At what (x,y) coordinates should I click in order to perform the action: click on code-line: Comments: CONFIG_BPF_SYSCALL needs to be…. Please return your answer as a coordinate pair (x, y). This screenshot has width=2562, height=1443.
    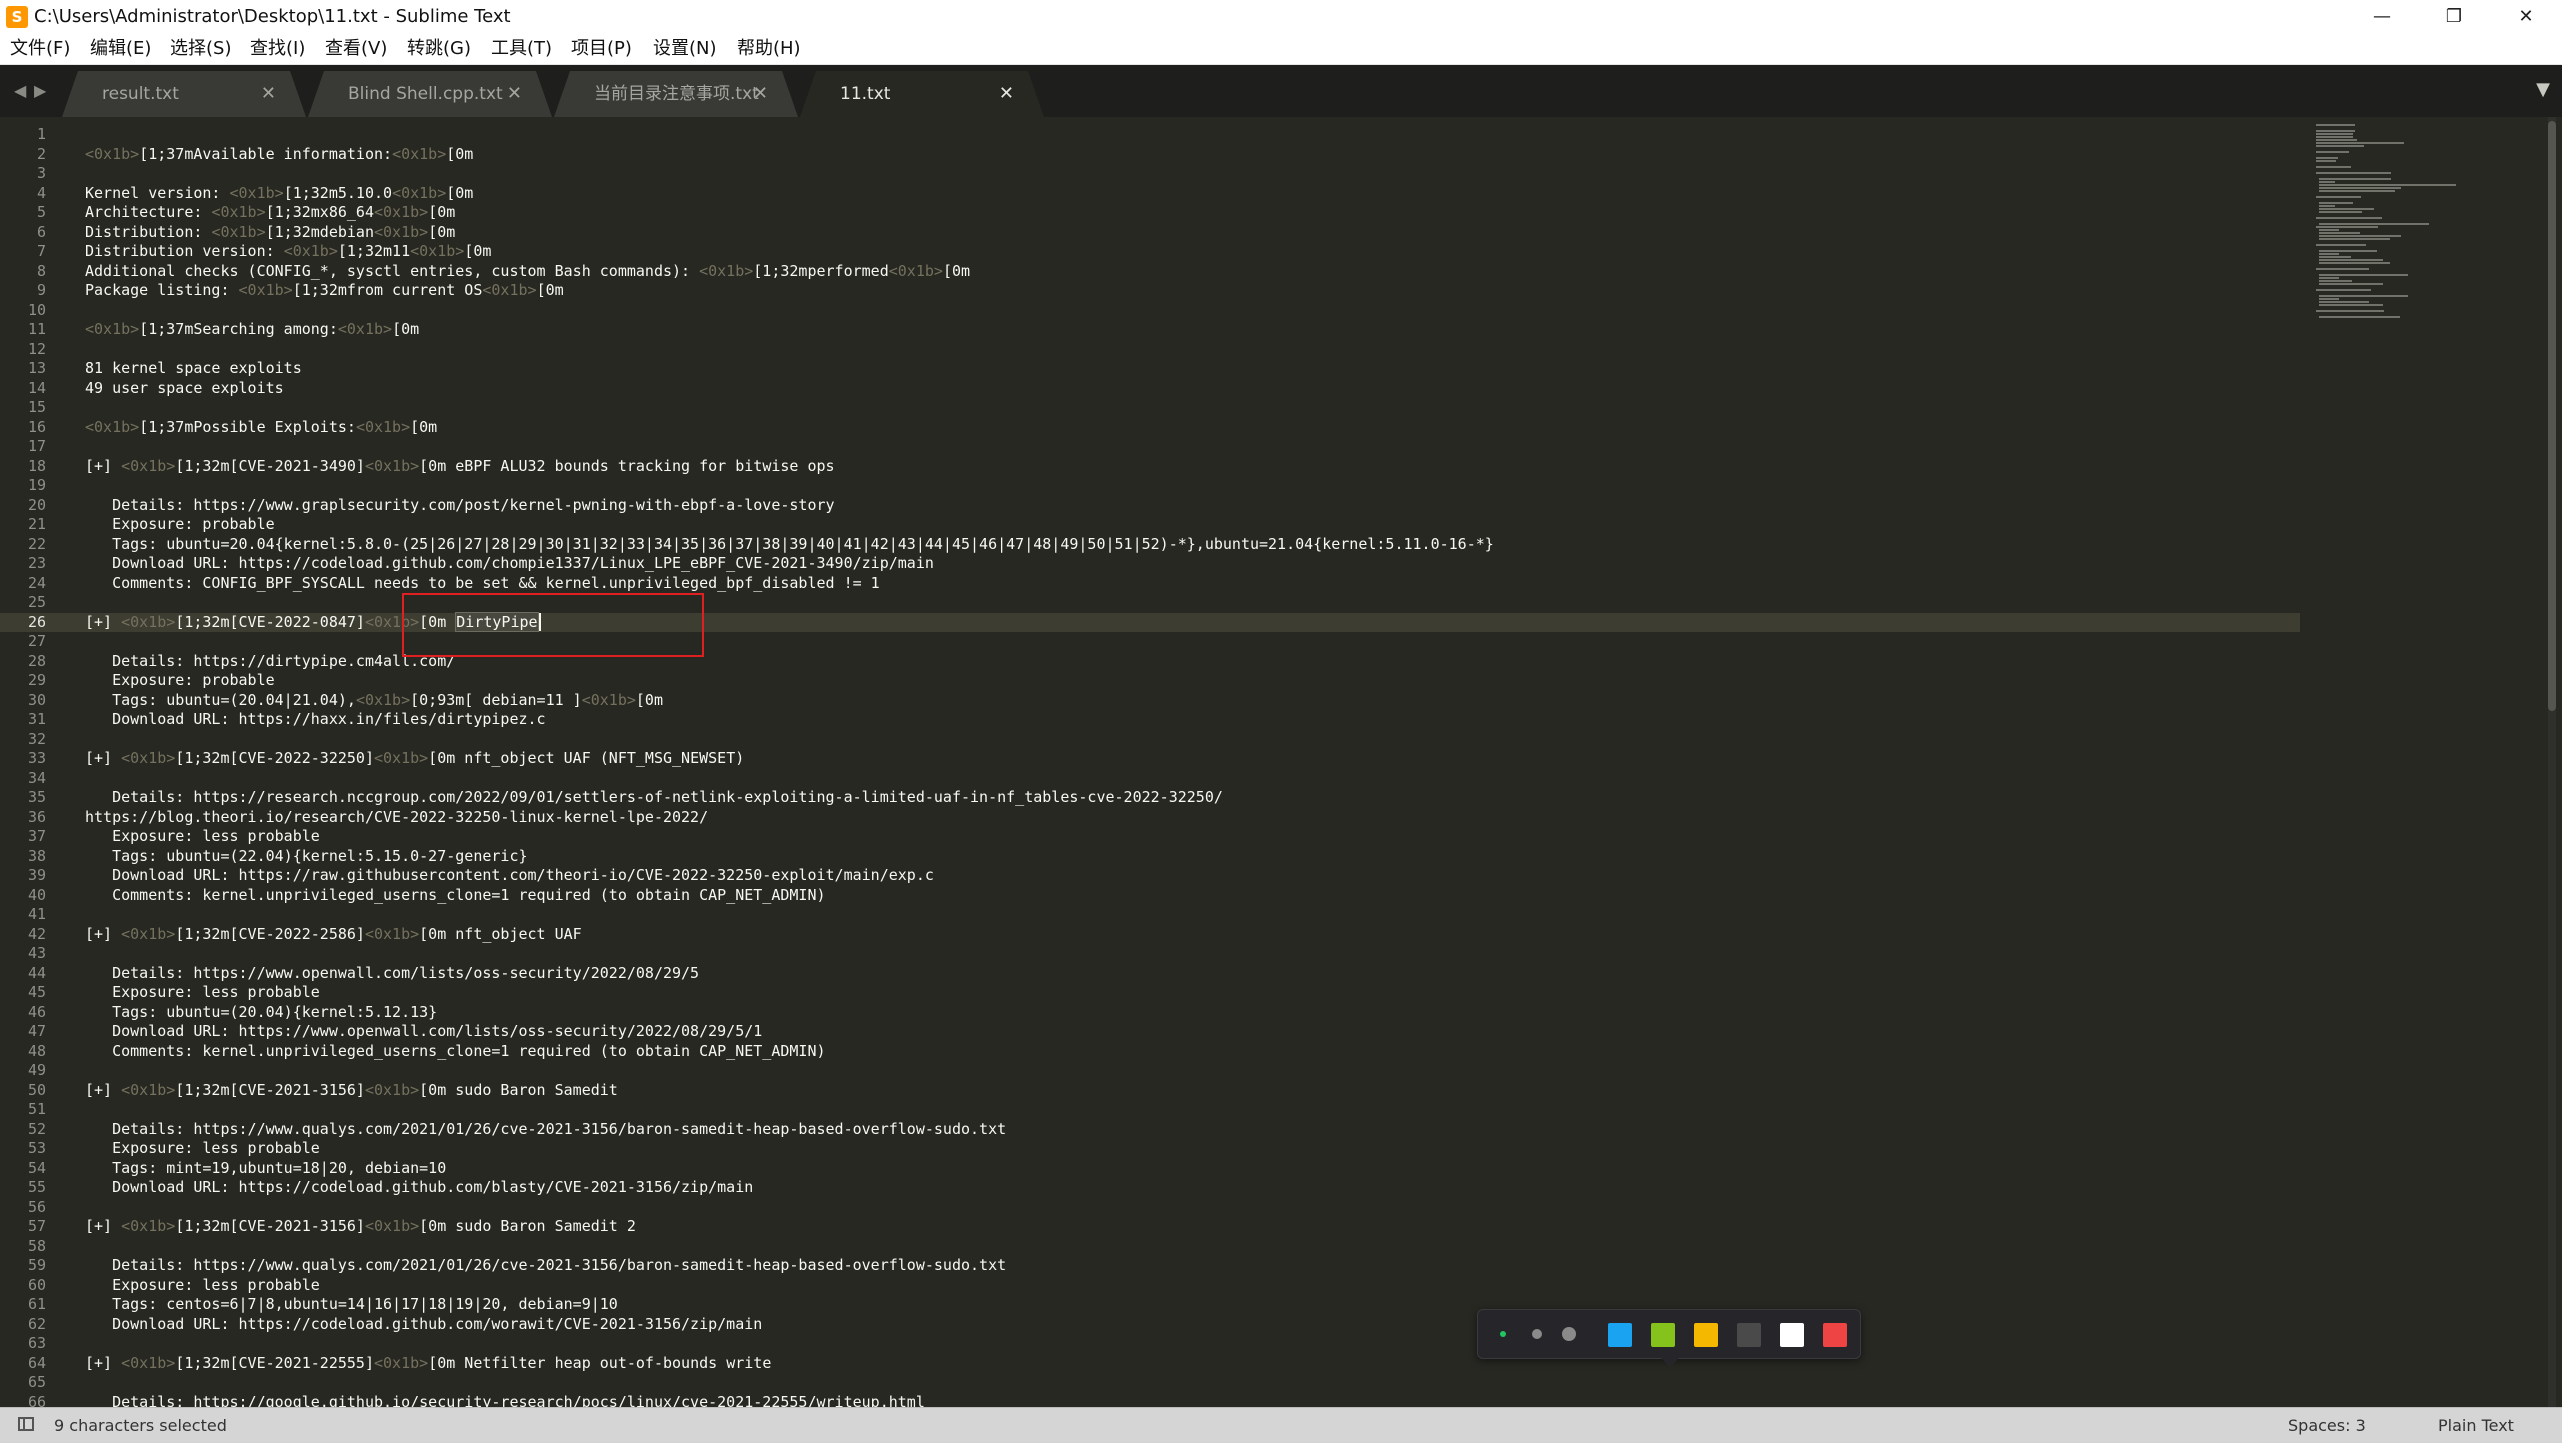
    Looking at the image, I should click on (482, 584).